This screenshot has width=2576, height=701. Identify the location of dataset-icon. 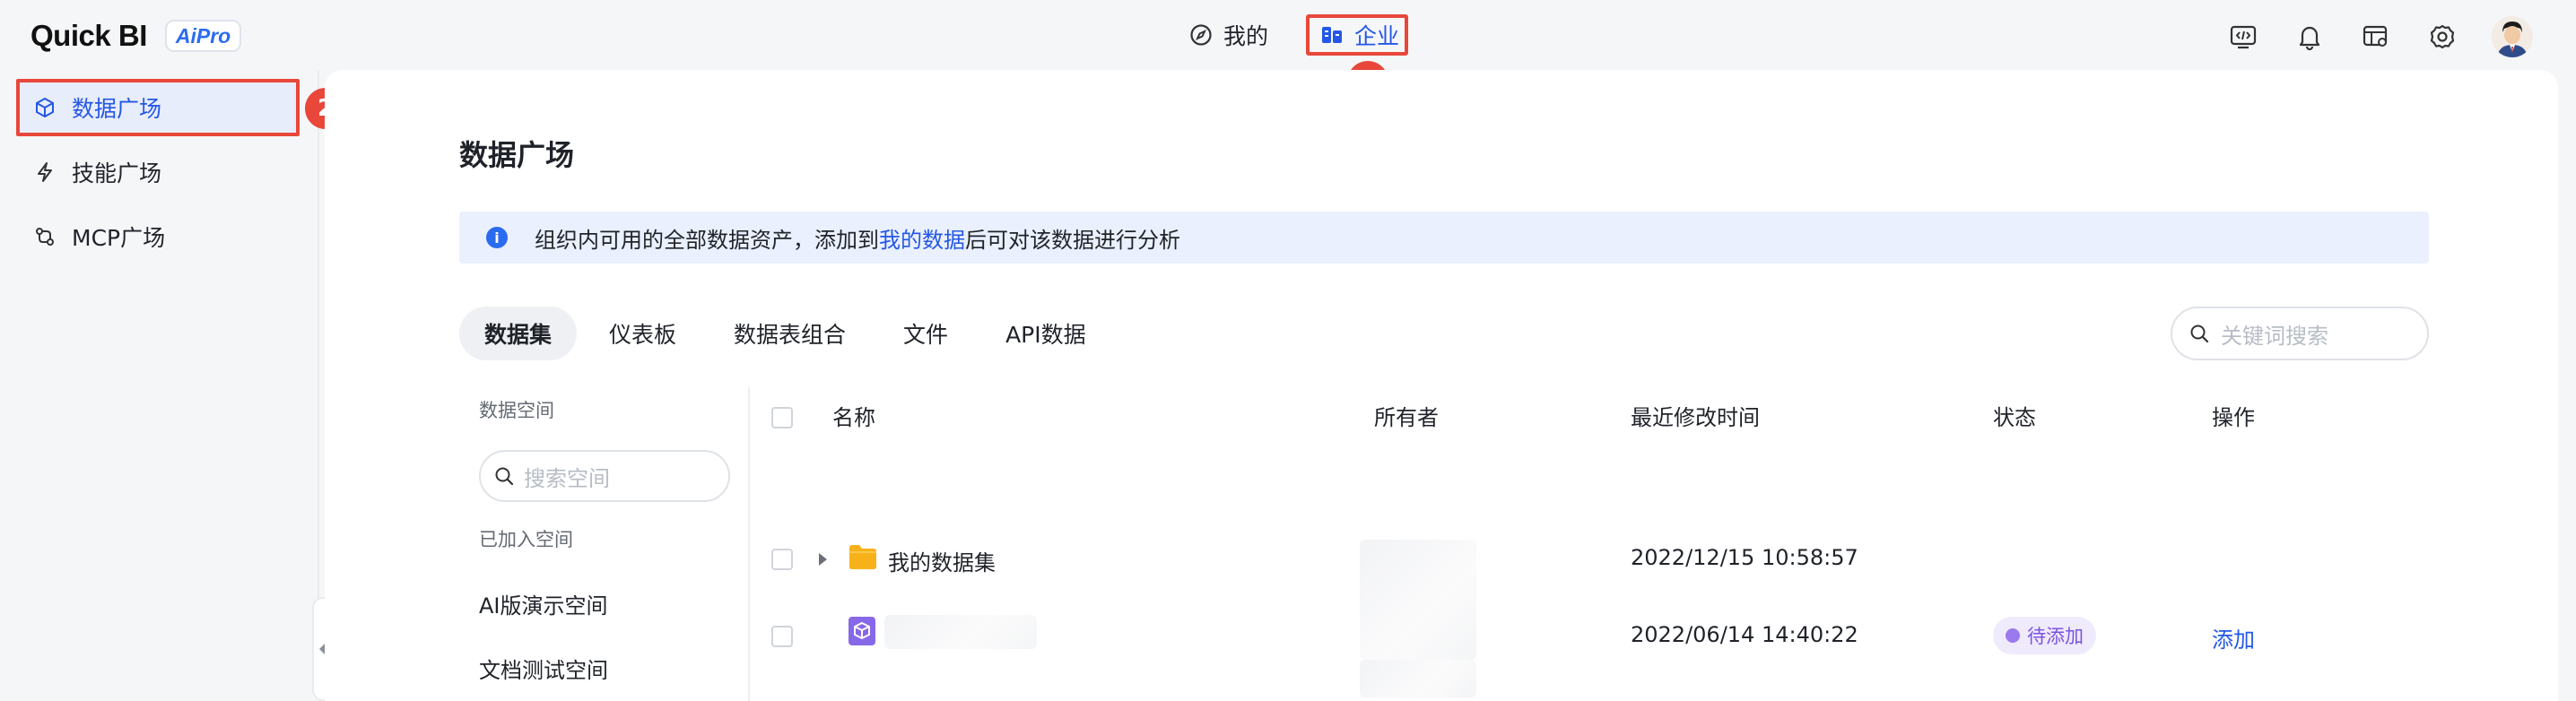
(862, 631).